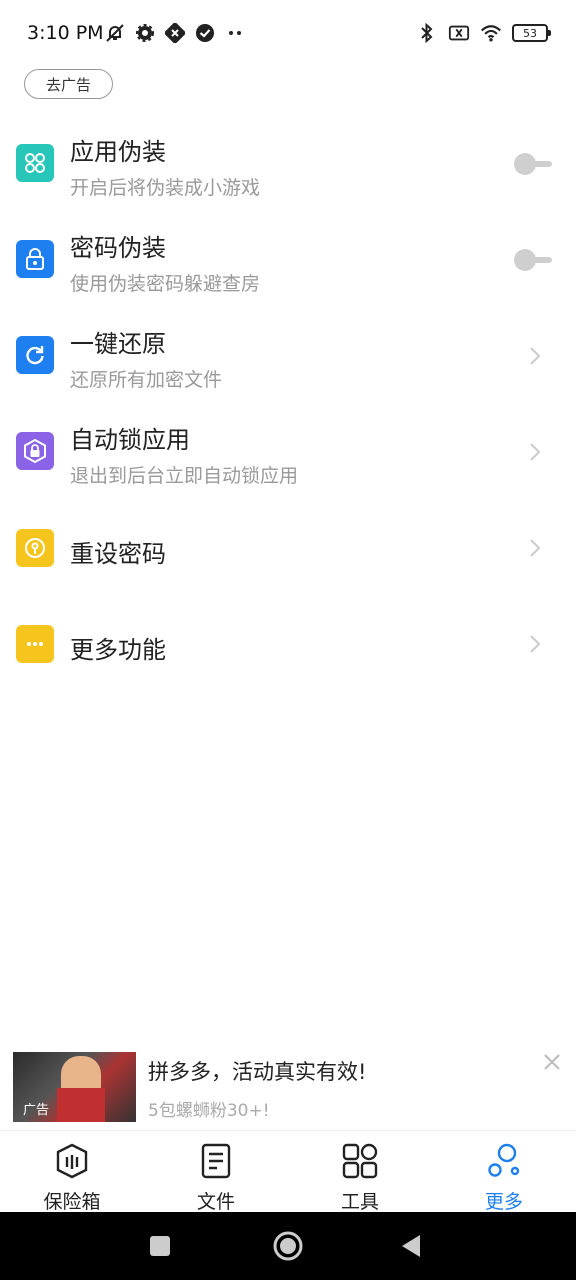  I want to click on vault-icon, so click(72, 1161).